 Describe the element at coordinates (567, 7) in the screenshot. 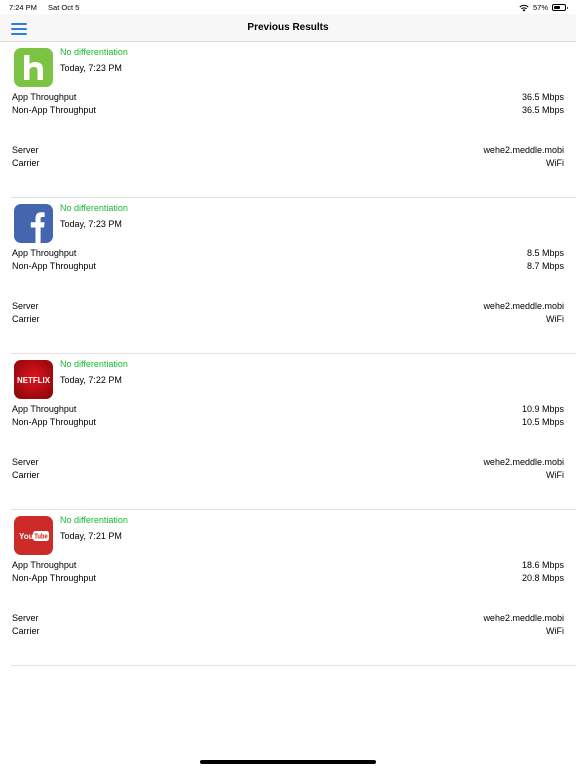

I see `battery-nub` at that location.